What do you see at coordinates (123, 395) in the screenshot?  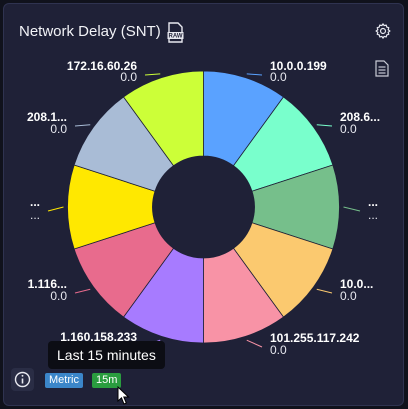 I see `mouse-pointer-icon` at bounding box center [123, 395].